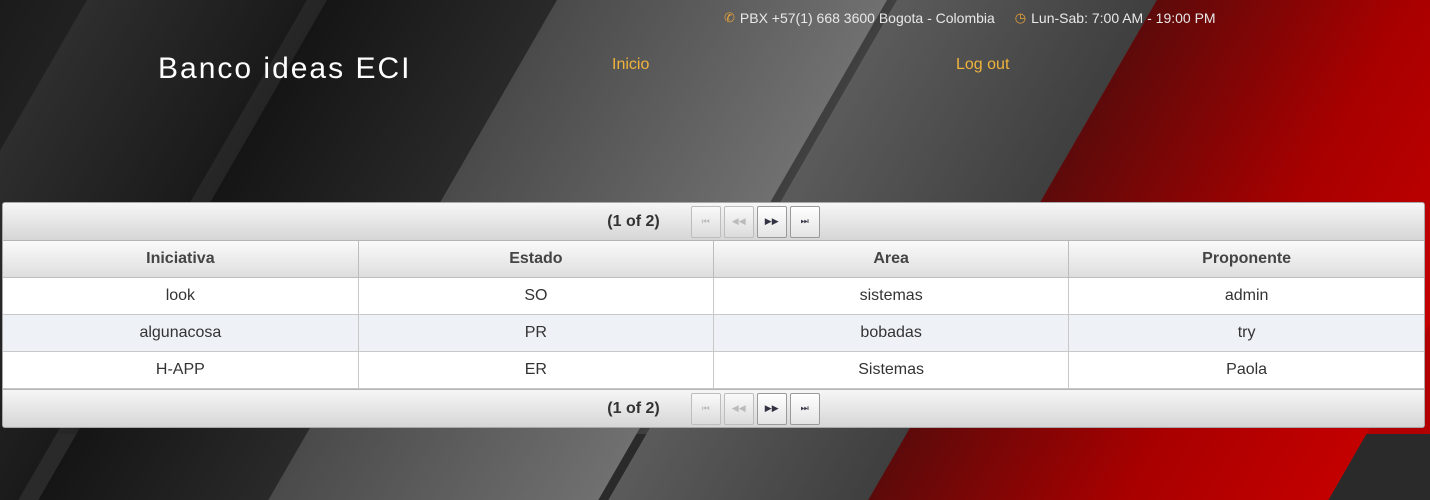 This screenshot has width=1430, height=500. Describe the element at coordinates (181, 370) in the screenshot. I see `cell-iniciativa: H-APP` at that location.